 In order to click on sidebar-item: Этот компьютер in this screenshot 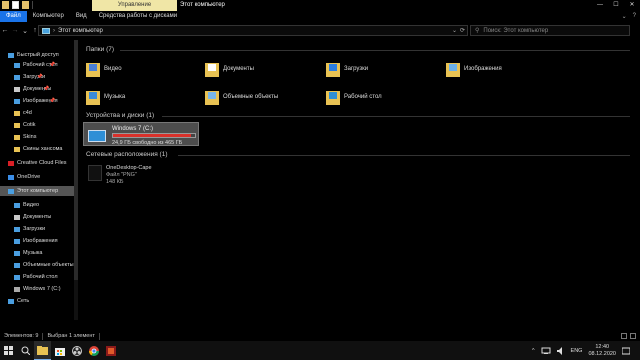, I will do `click(37, 191)`.